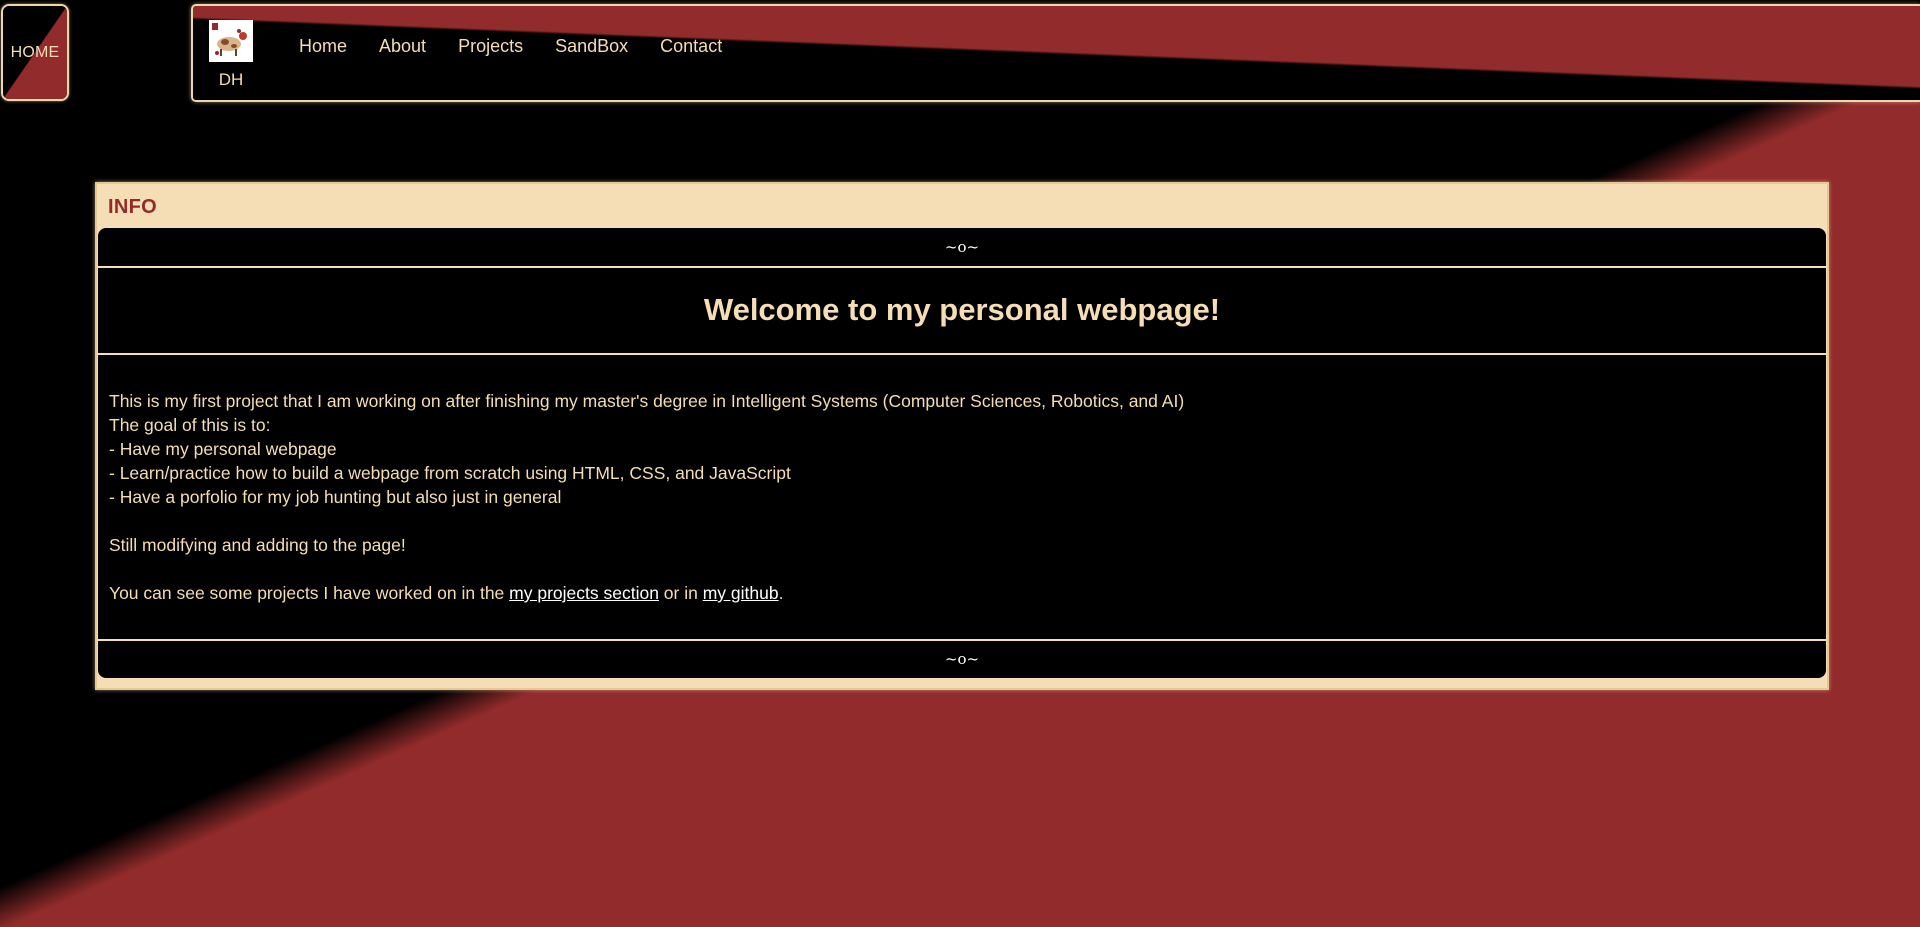 Image resolution: width=1920 pixels, height=927 pixels. What do you see at coordinates (962, 659) in the screenshot?
I see `divider-ornament-bottom: ~o~` at bounding box center [962, 659].